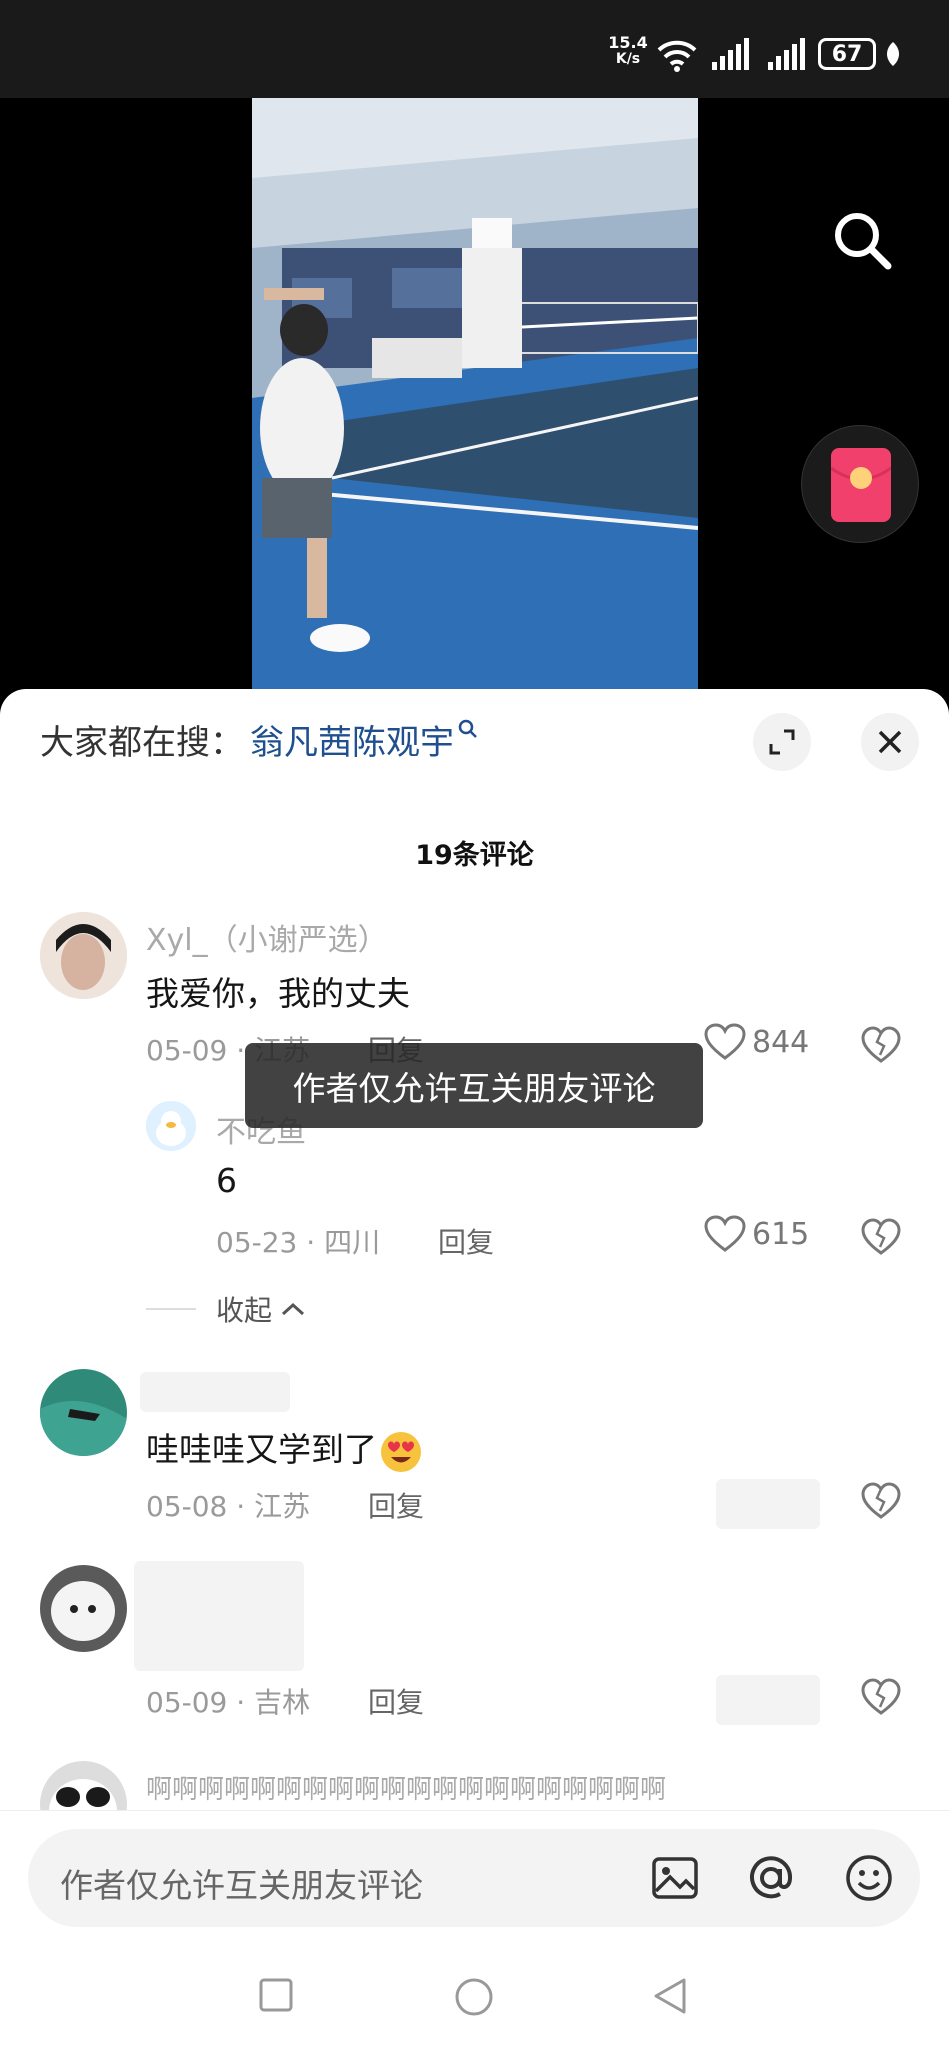  What do you see at coordinates (278, 993) in the screenshot?
I see `comment-text: 我爱你，我的丈夫` at bounding box center [278, 993].